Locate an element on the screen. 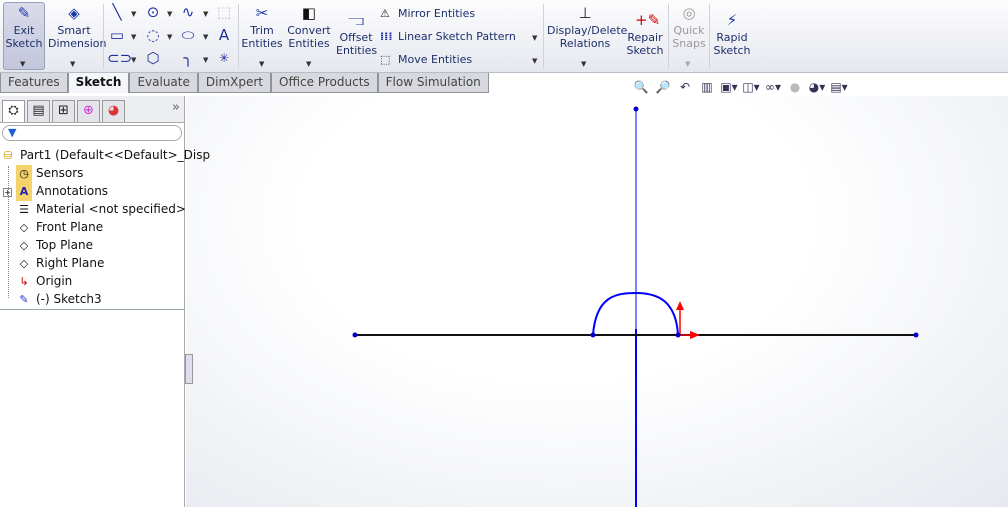  panel-tabs: ⛭ ▤ ⊞ ⊕ ◕ » is located at coordinates (92, 109).